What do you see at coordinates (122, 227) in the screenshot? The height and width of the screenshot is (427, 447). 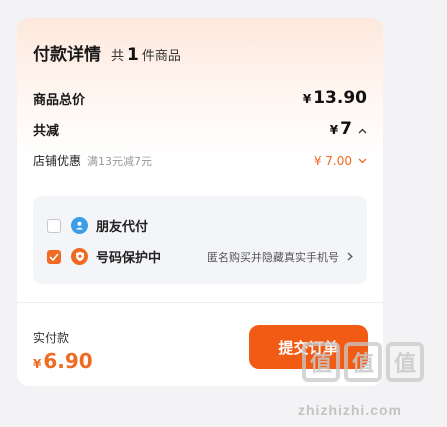 I see `friend-pay-label: 朋友代付` at bounding box center [122, 227].